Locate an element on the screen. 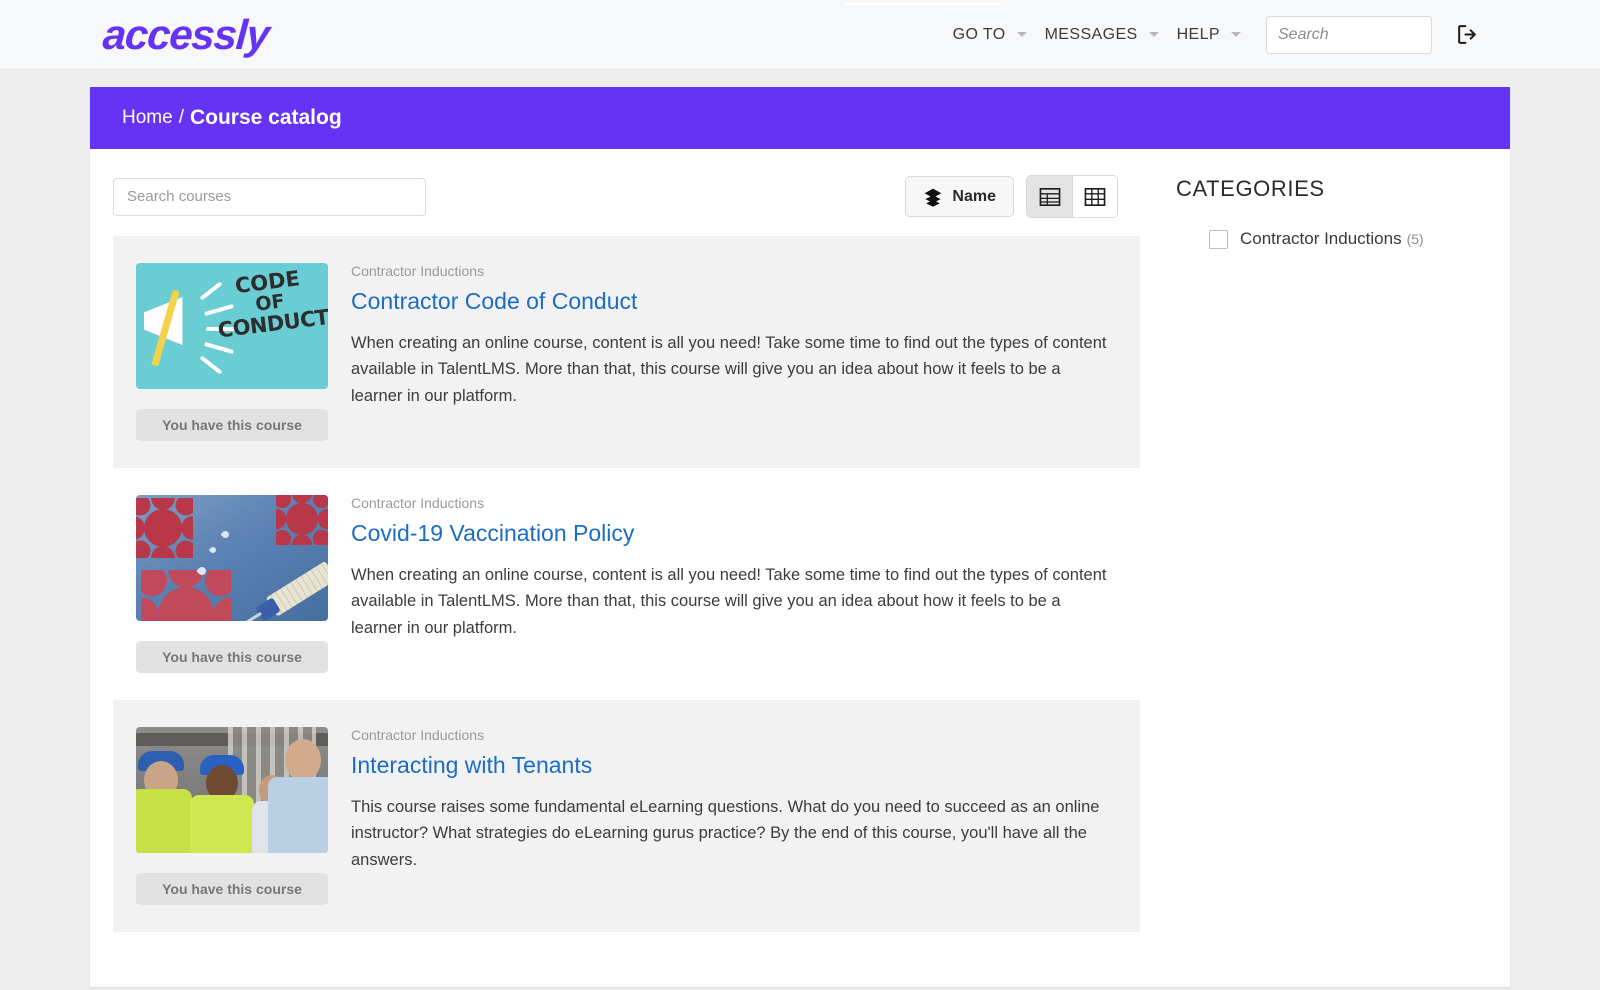 This screenshot has height=990, width=1600. category-filter-contractor-inductions: Contractor Inductions (5) is located at coordinates (1343, 239).